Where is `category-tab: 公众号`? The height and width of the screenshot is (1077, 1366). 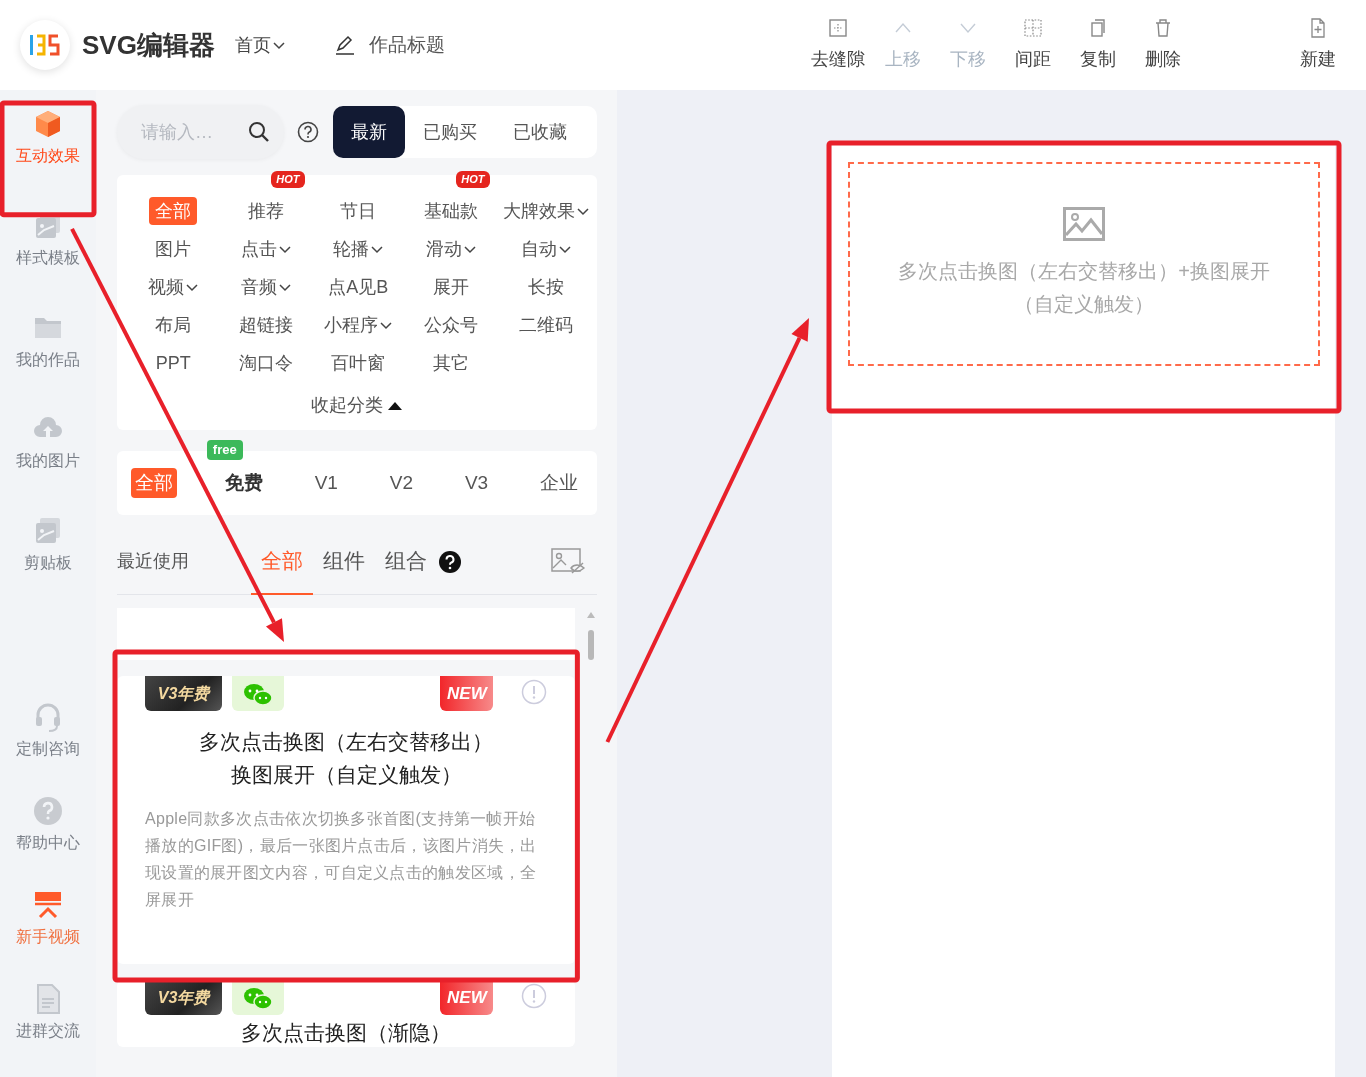
category-tab: 公众号 is located at coordinates (450, 325).